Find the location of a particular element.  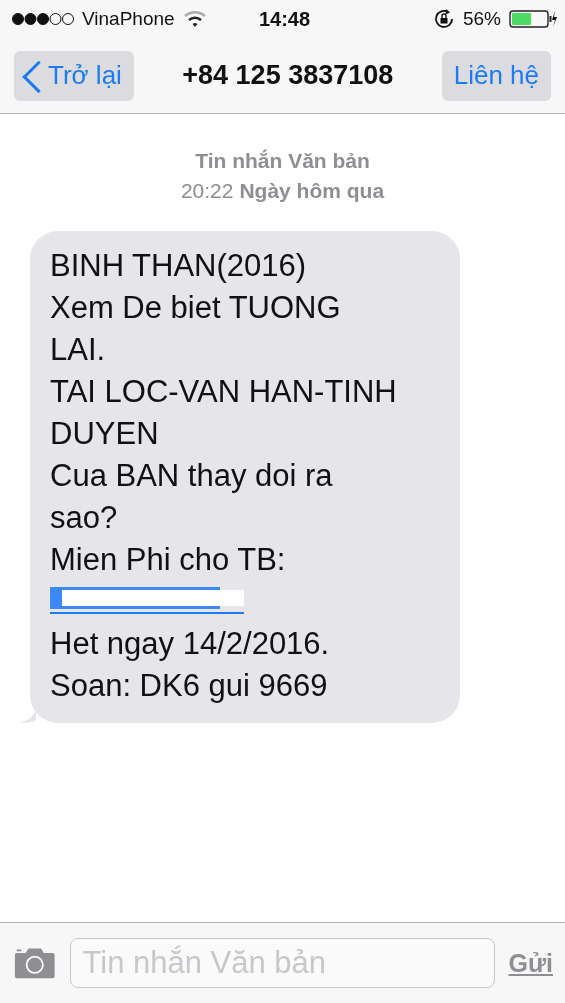

message-type-label: Tin nhắn Văn bản is located at coordinates (282, 161).